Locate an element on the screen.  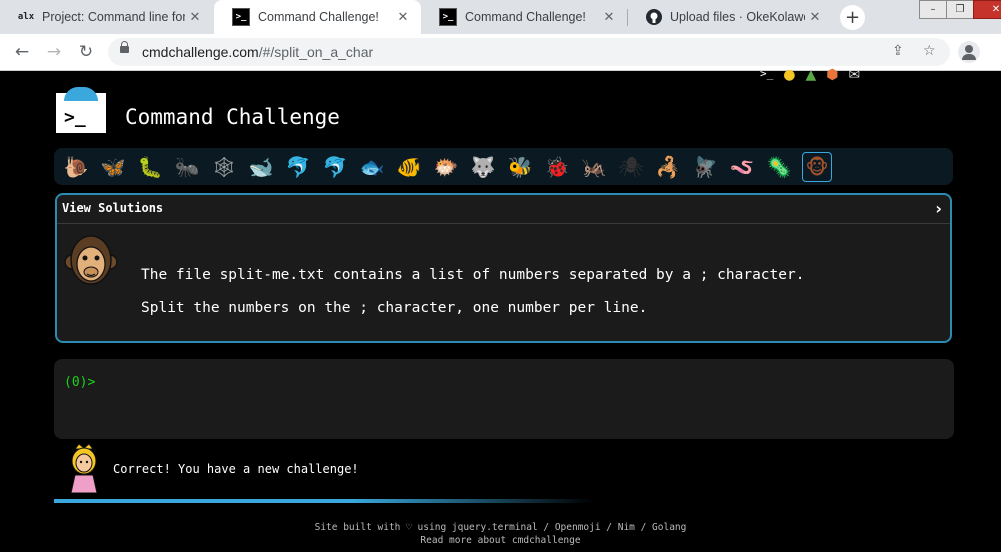
progress-line is located at coordinates (324, 501).